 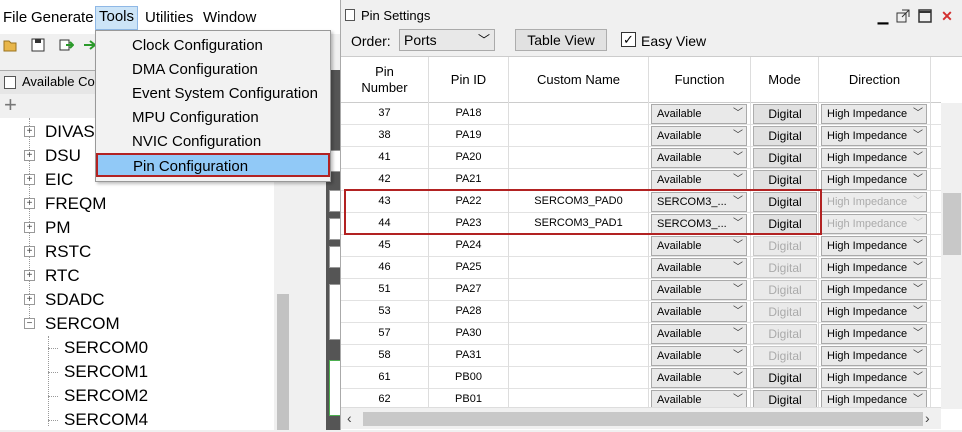 What do you see at coordinates (106, 348) in the screenshot?
I see `tree-item-sercom0: SERCOM0` at bounding box center [106, 348].